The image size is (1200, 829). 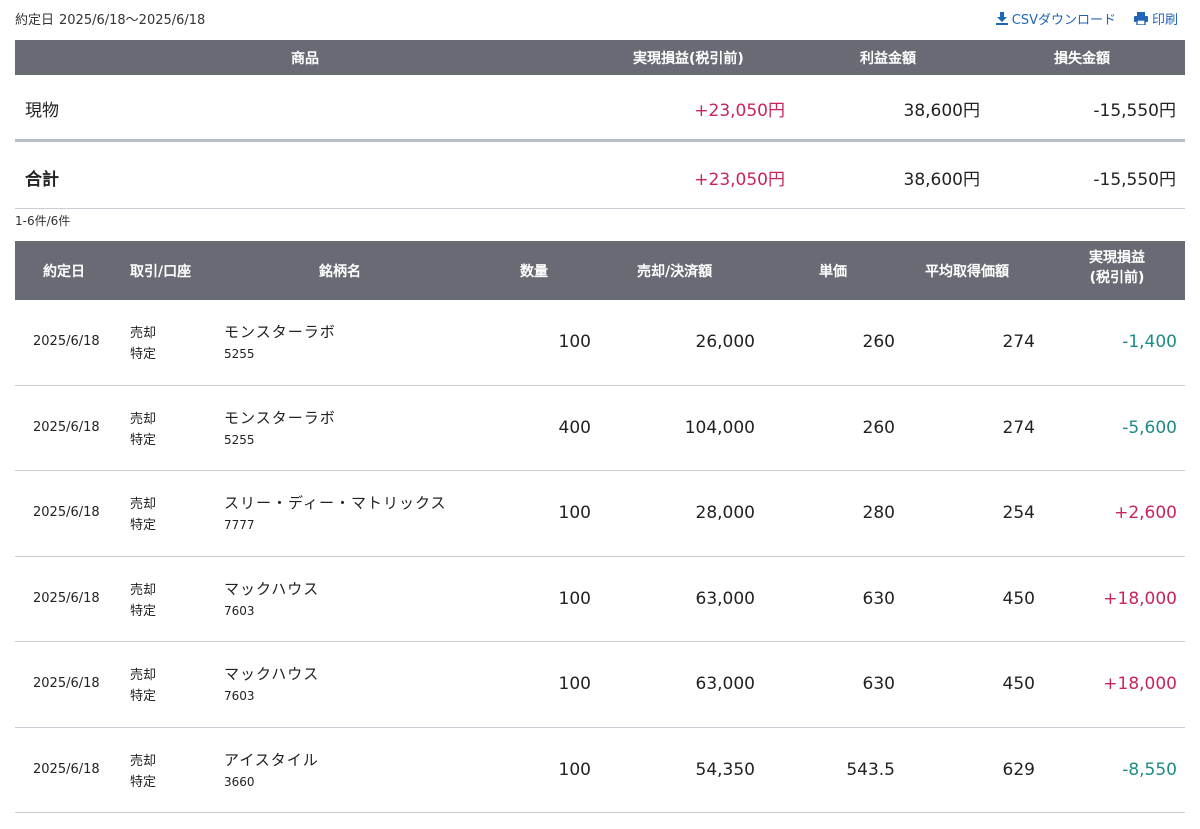 I want to click on row-stock-code: 3660, so click(x=239, y=781).